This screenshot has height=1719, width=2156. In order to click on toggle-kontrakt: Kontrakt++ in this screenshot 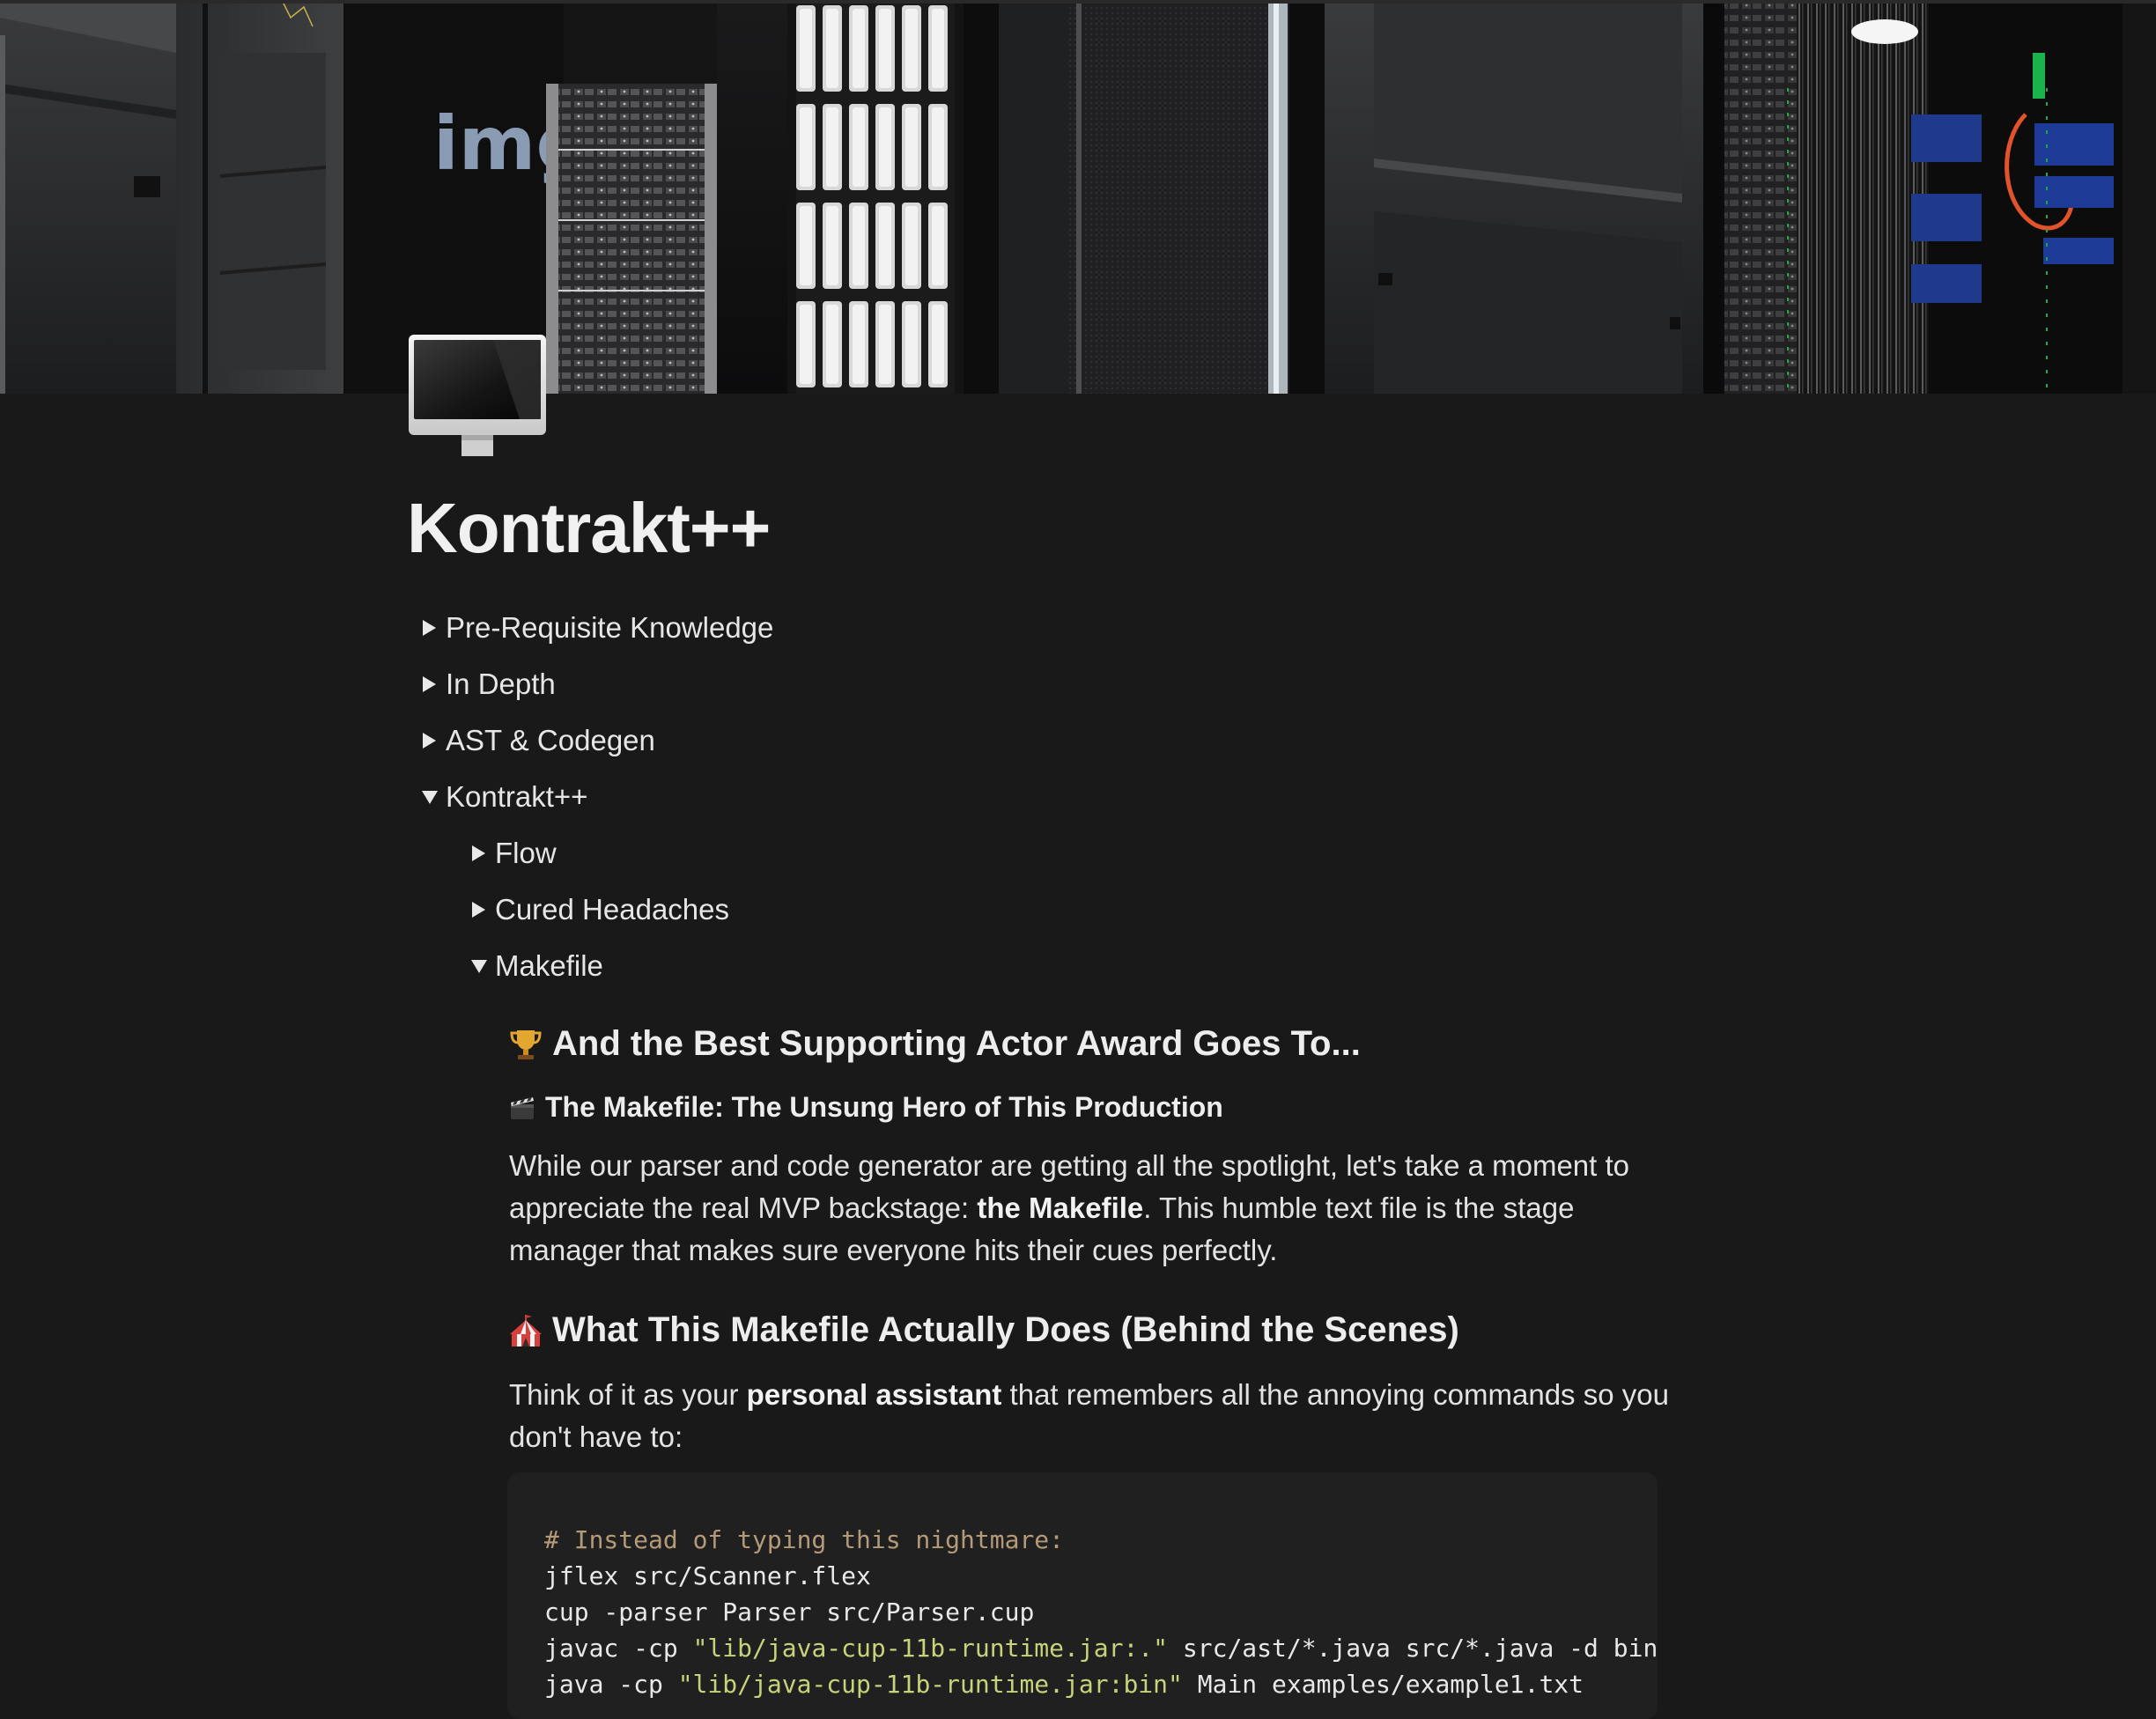, I will do `click(497, 797)`.